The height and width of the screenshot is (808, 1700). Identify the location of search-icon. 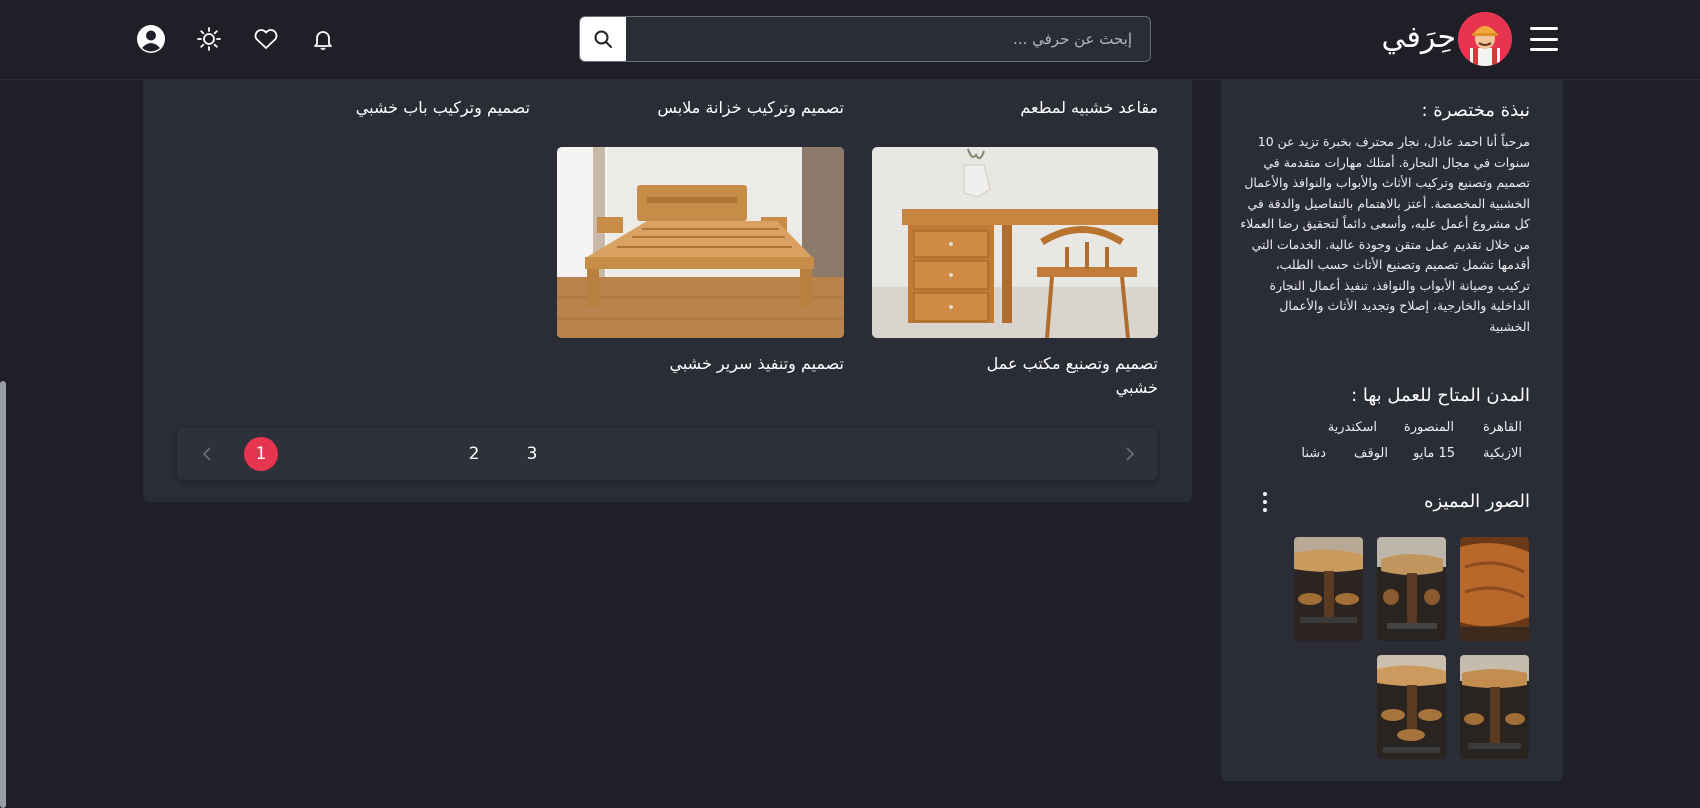
(603, 39).